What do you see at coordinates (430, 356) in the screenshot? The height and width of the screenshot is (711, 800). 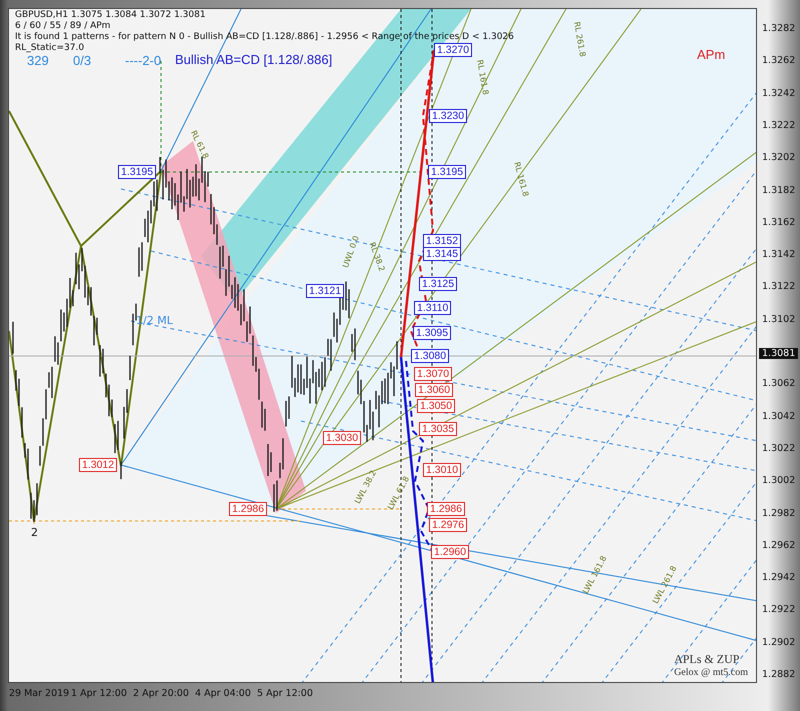 I see `price-label: 1.3080` at bounding box center [430, 356].